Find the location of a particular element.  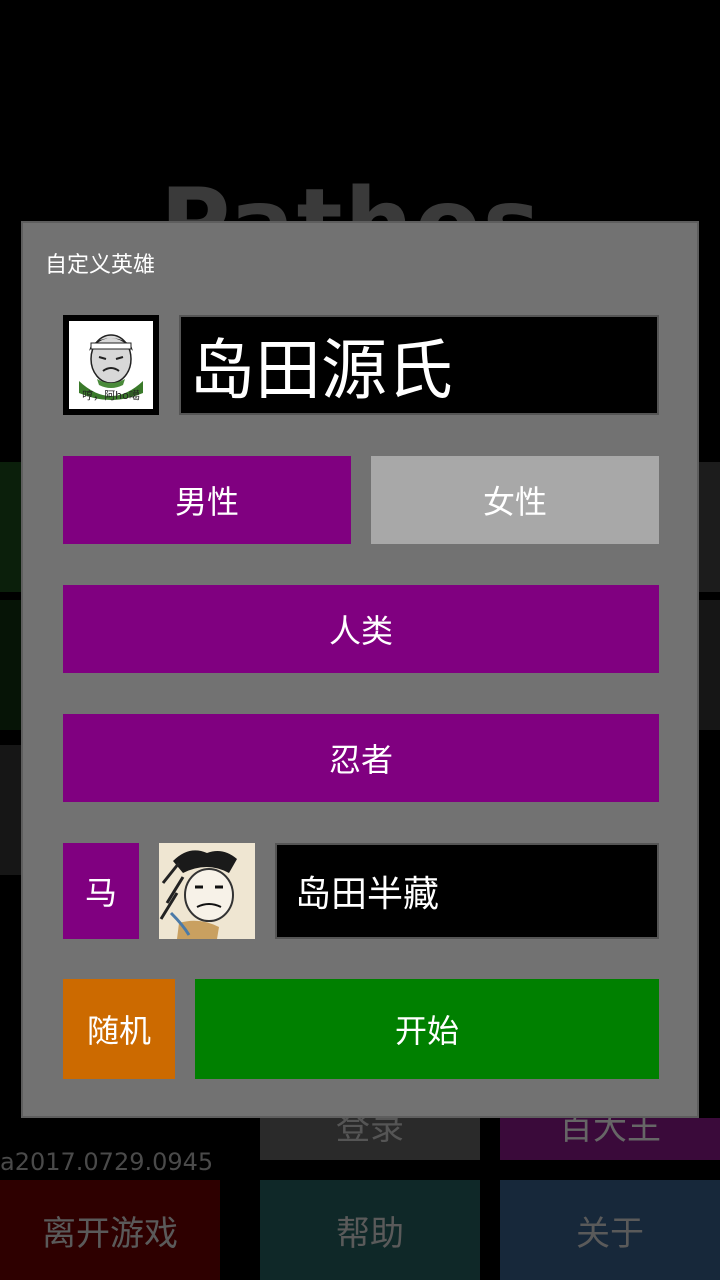

background-login-label: 登录 is located at coordinates (370, 1133).